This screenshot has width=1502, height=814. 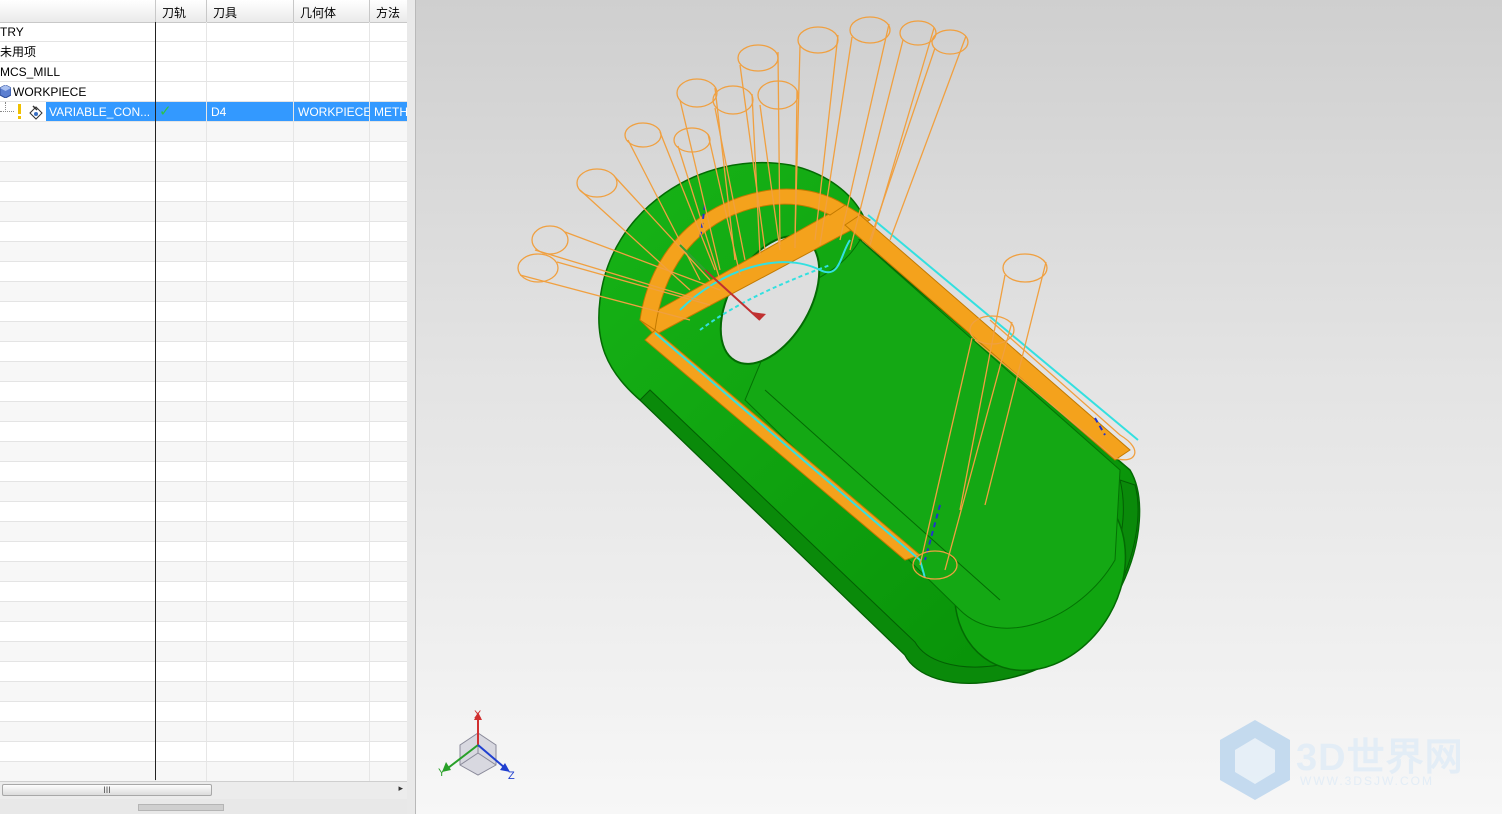 I want to click on navigator-header: 刀轨 刀具 几何体 方法, so click(x=203, y=11).